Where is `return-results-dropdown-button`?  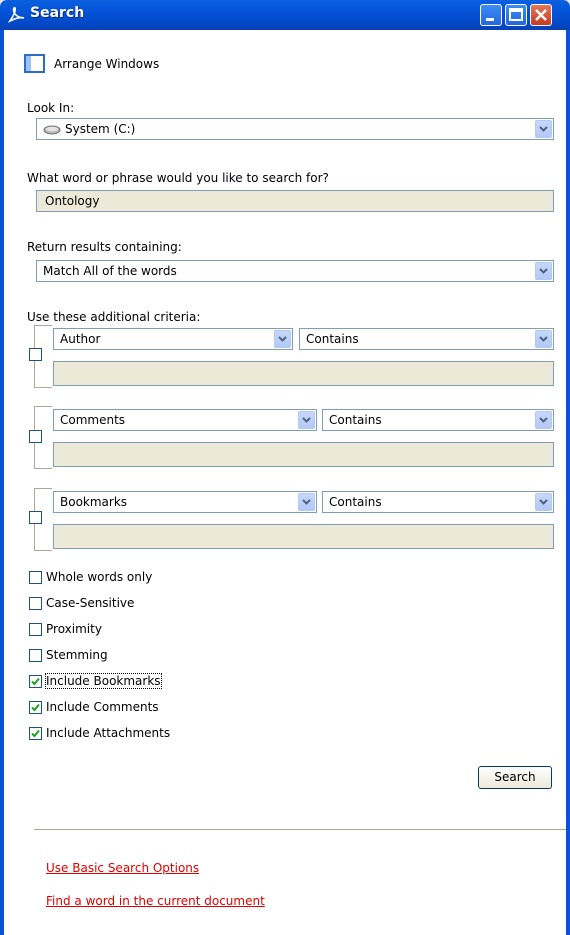
return-results-dropdown-button is located at coordinates (543, 271).